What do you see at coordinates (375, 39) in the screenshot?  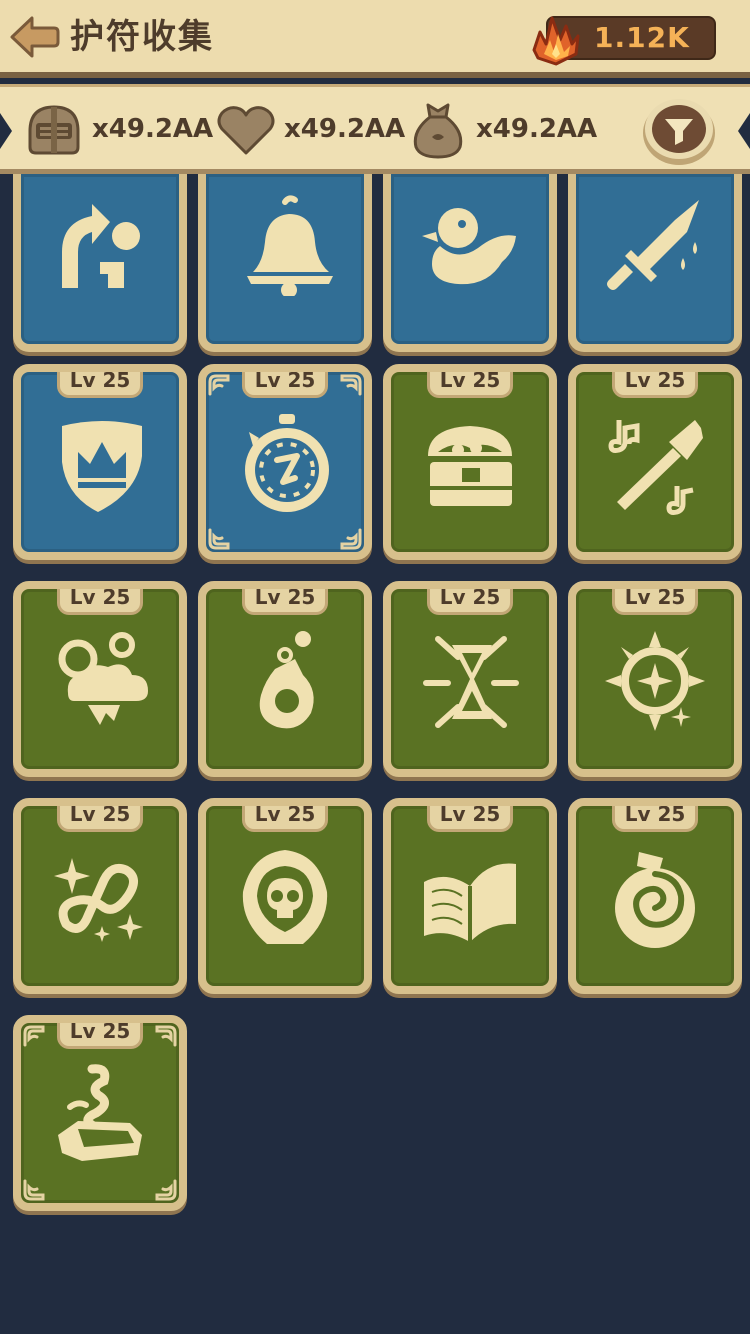 I see `top-bar: 护符收集 1.12K` at bounding box center [375, 39].